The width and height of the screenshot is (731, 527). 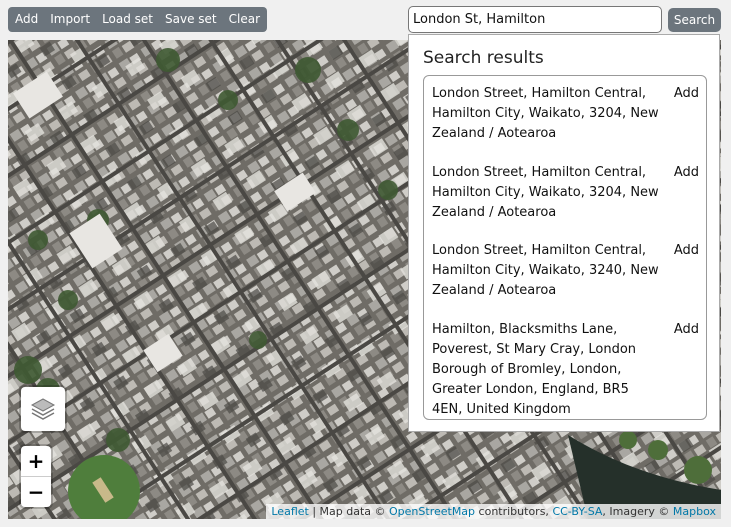 I want to click on clear-button: Clear, so click(x=245, y=19).